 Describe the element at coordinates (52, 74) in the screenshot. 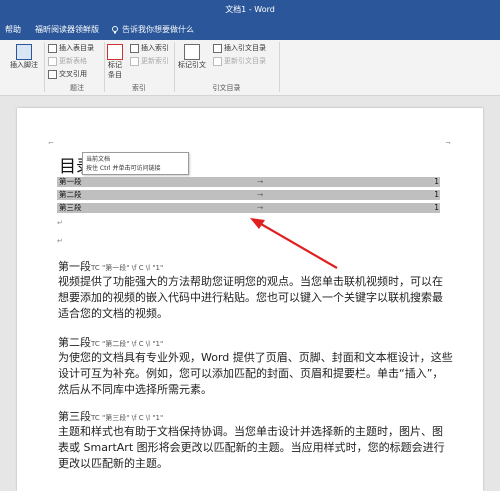

I see `cross-reference-icon` at that location.